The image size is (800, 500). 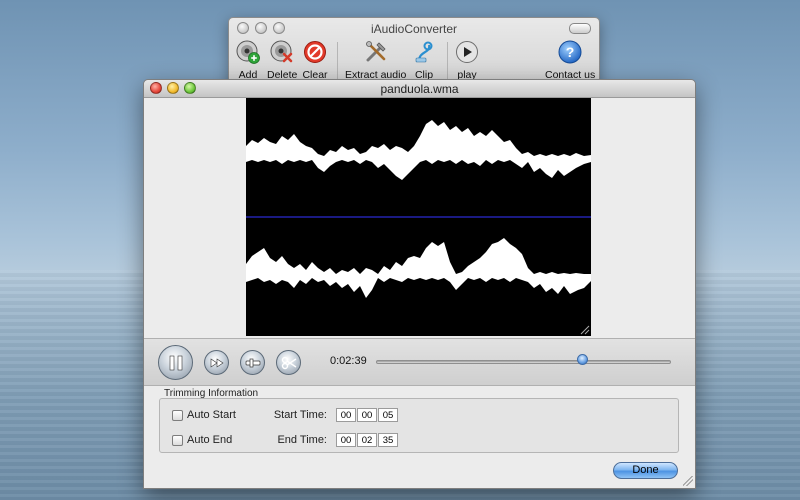 I want to click on add-button: Add, so click(x=248, y=60).